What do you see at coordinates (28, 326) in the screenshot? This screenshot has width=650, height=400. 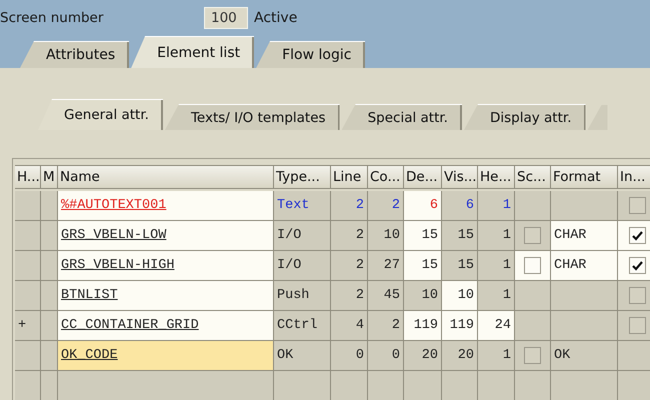 I see `table-cell: +` at bounding box center [28, 326].